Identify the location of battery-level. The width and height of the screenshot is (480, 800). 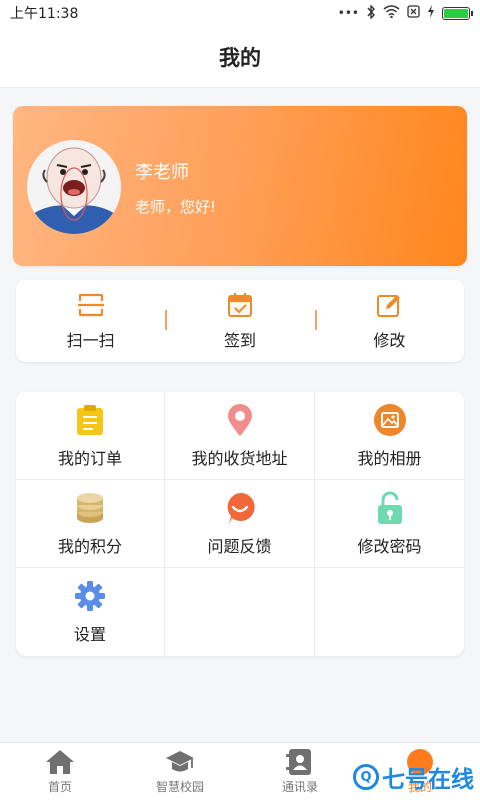
(456, 13).